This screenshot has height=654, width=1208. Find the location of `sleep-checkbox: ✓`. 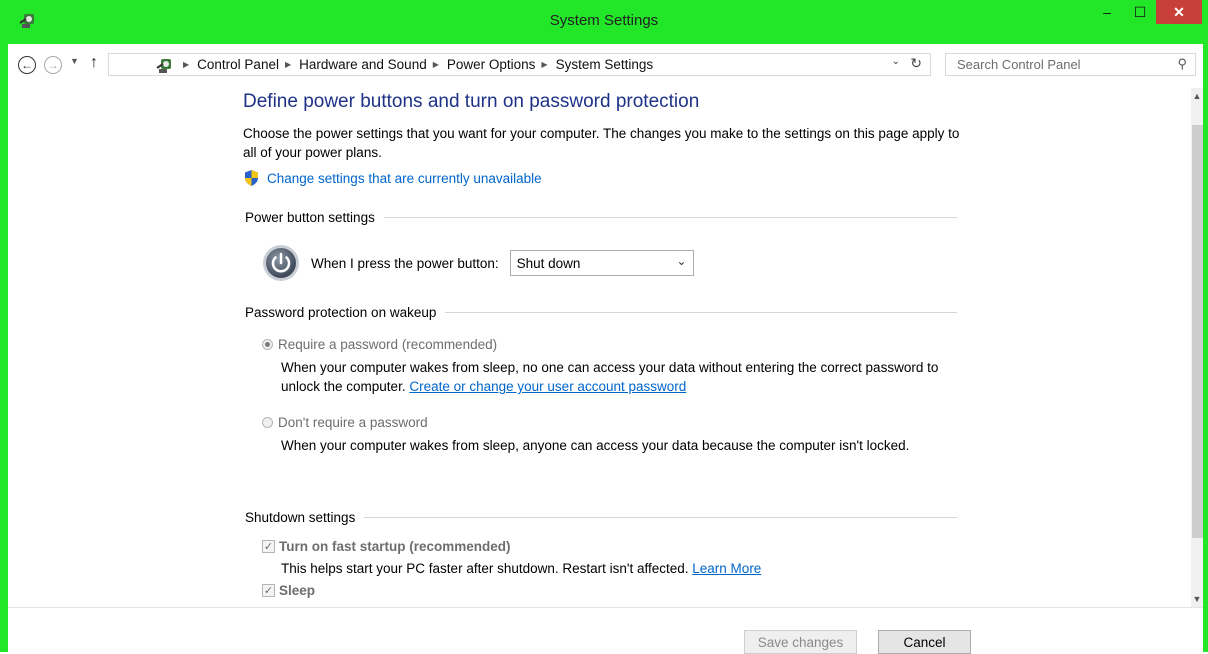

sleep-checkbox: ✓ is located at coordinates (268, 590).